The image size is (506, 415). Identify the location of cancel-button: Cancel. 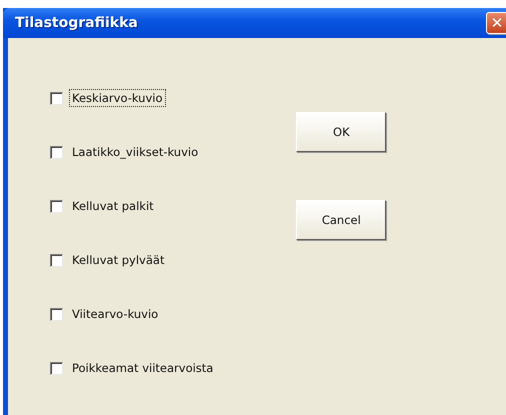
(341, 220).